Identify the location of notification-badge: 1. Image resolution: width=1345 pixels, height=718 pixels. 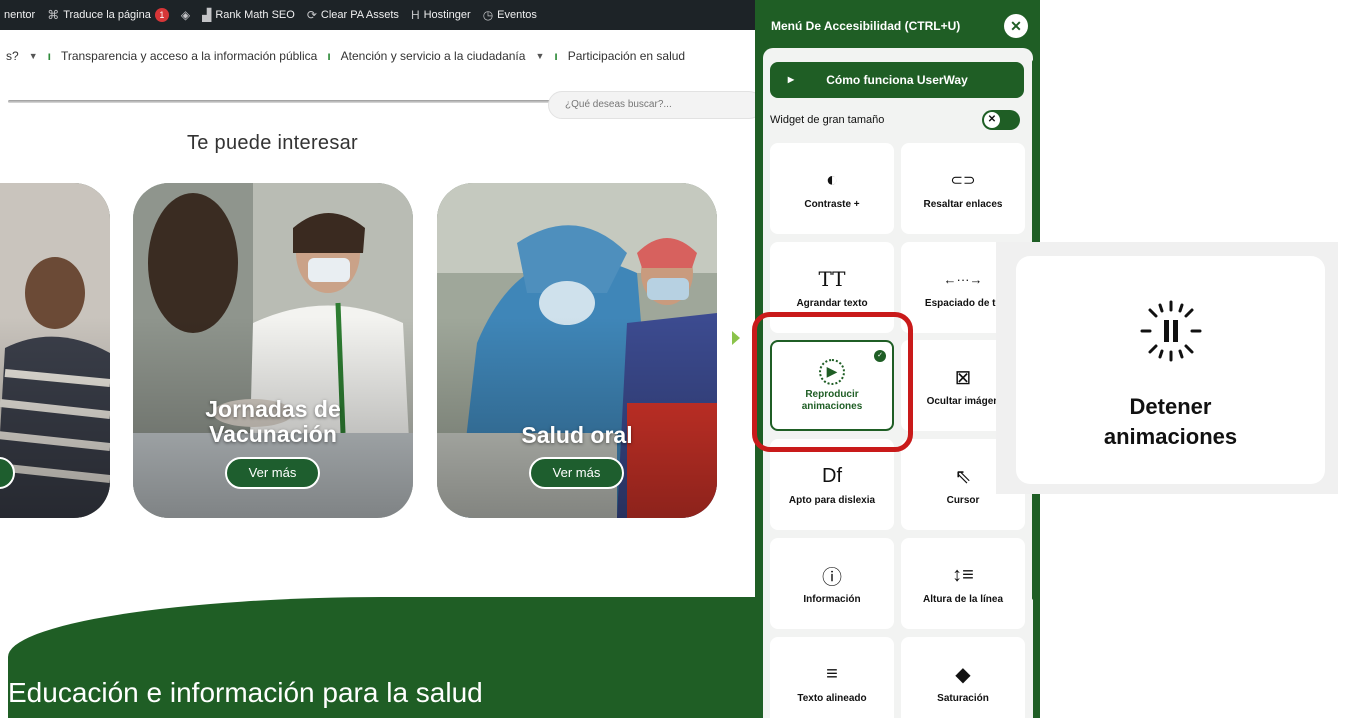
(161, 15).